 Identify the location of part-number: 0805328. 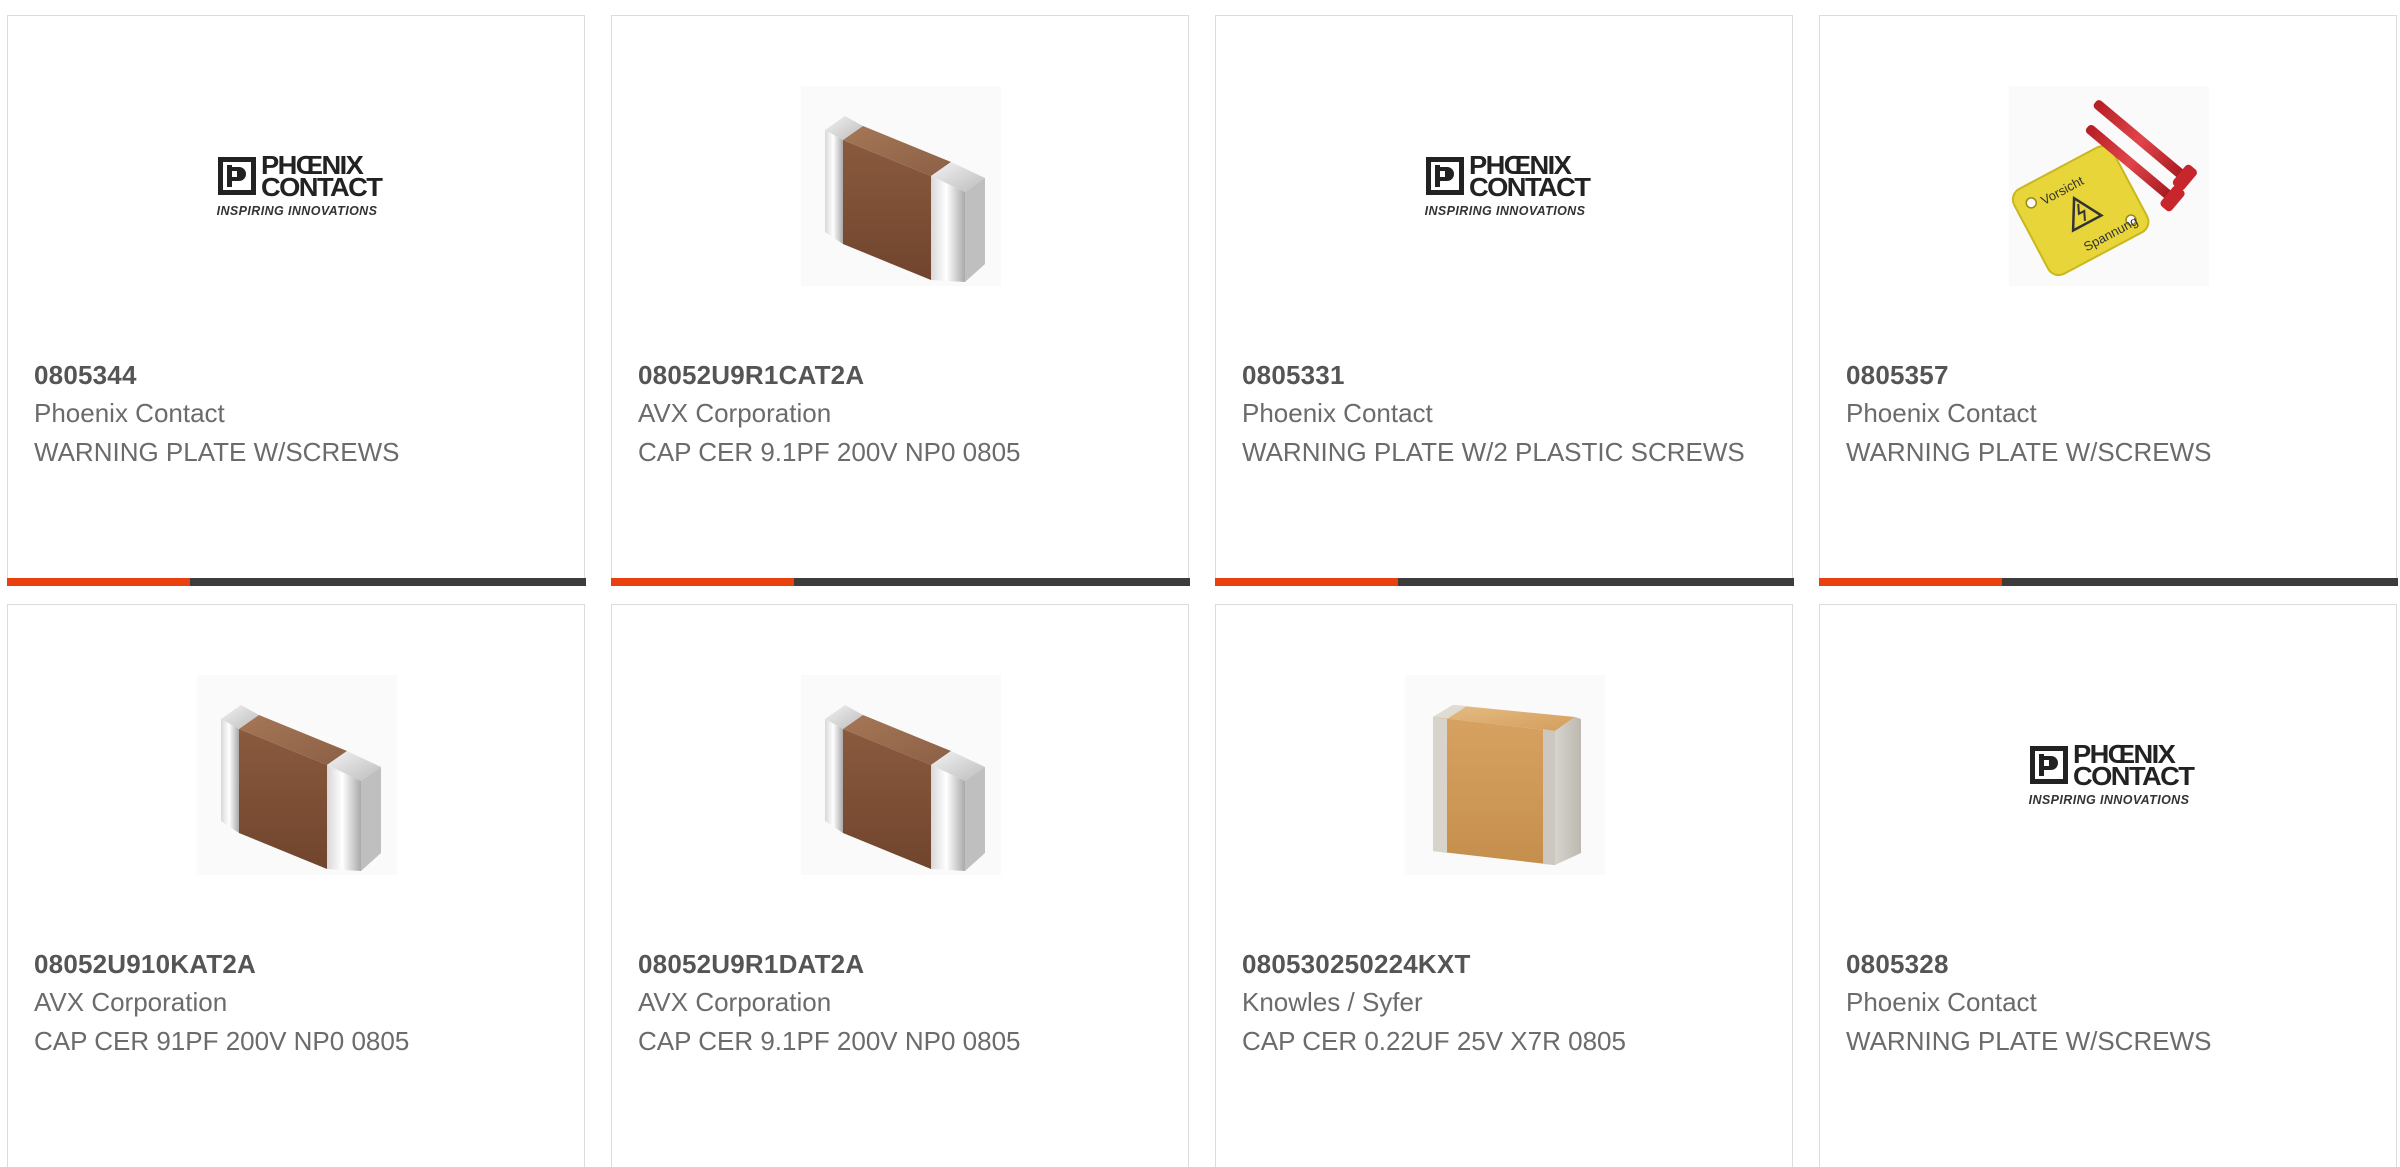
(1897, 964).